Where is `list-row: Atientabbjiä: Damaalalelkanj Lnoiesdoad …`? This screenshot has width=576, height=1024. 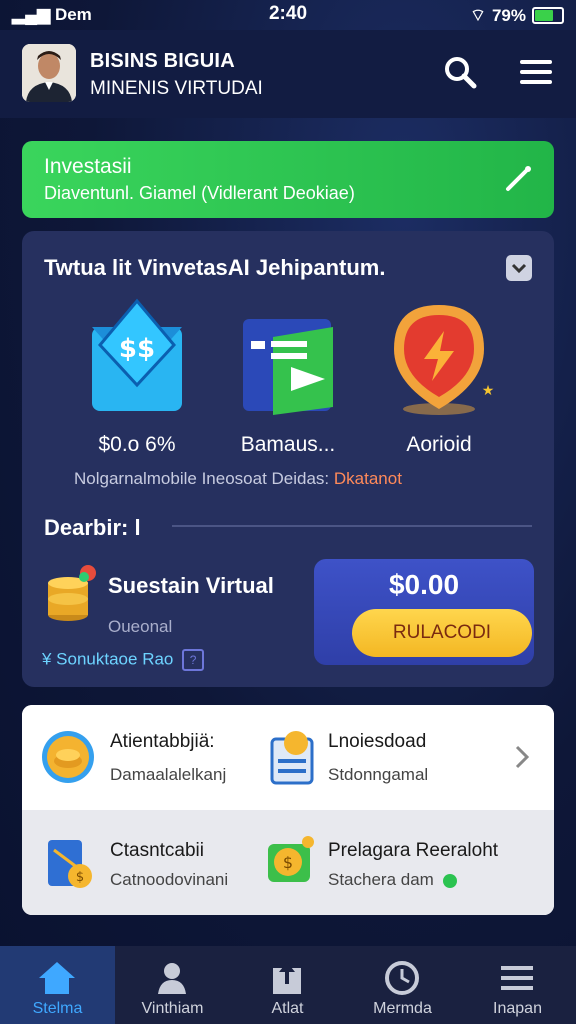
list-row: Atientabbjiä: Damaalalelkanj Lnoiesdoad … is located at coordinates (288, 757).